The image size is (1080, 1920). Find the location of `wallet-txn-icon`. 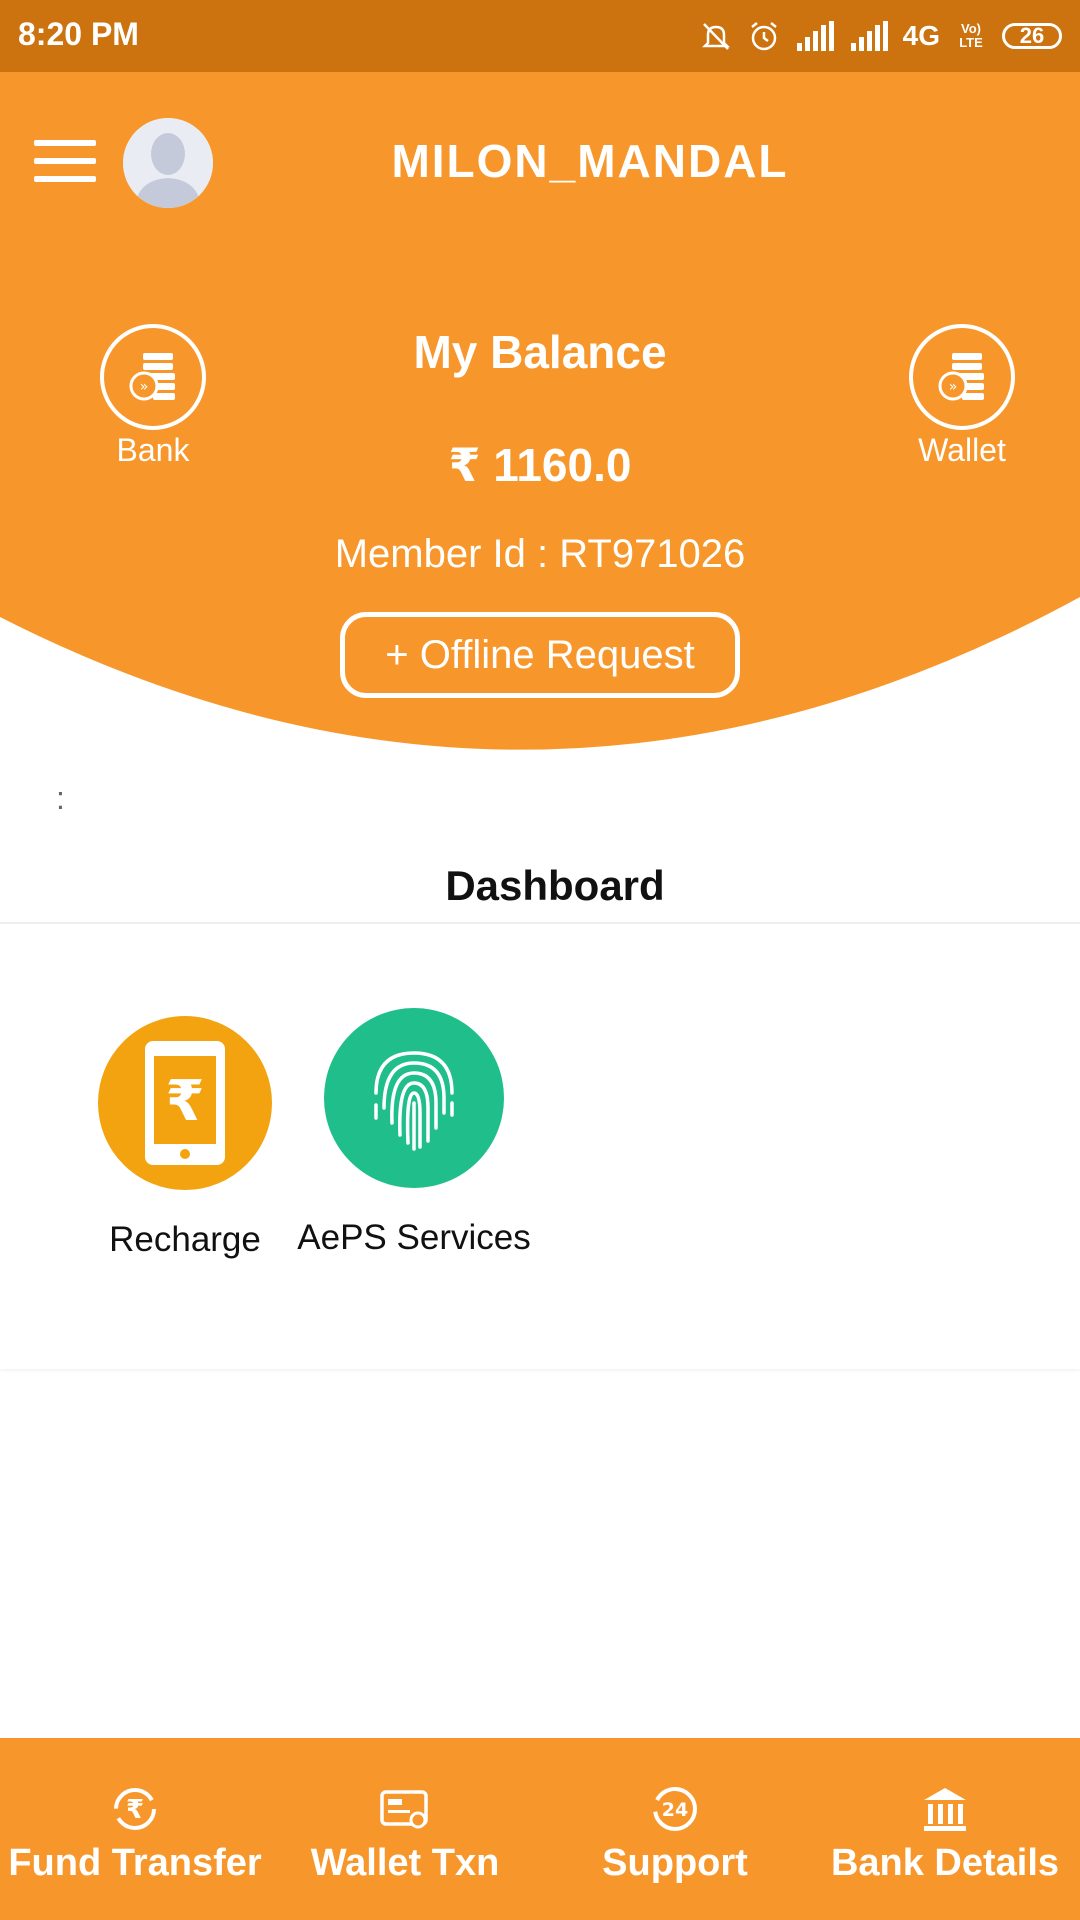

wallet-txn-icon is located at coordinates (405, 1809).